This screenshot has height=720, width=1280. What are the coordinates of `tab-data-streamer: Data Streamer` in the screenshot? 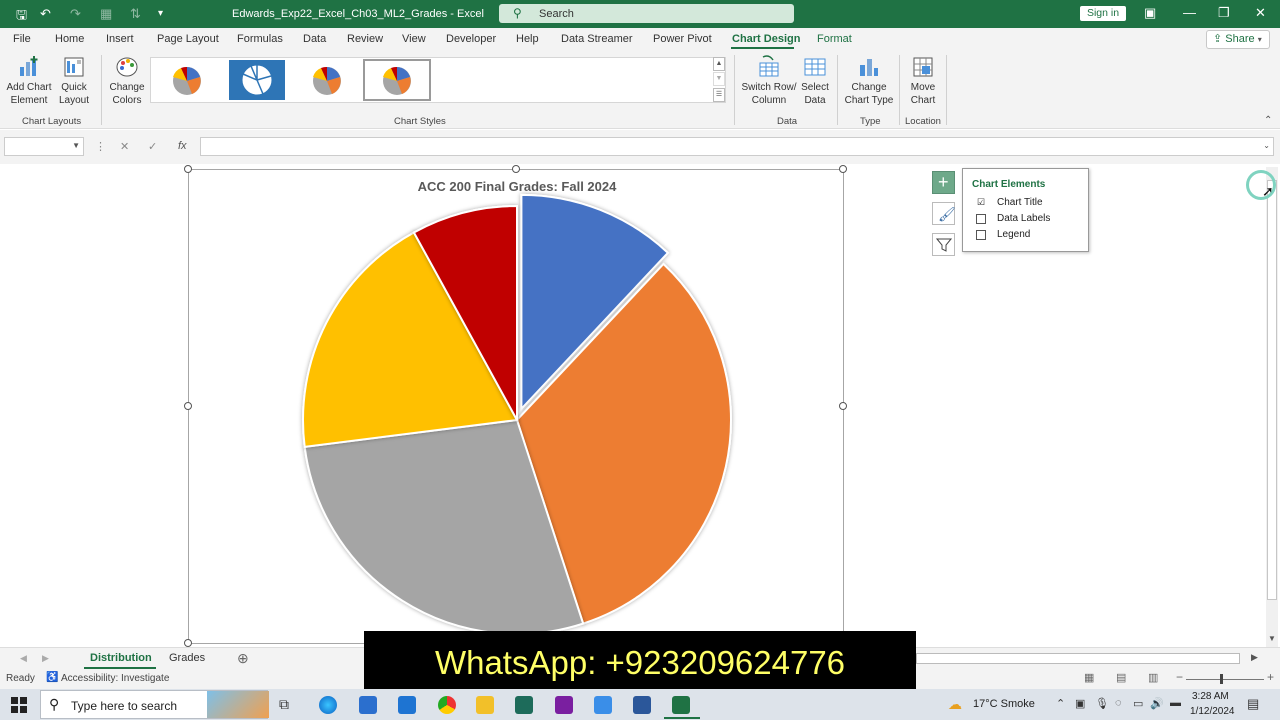 It's located at (597, 39).